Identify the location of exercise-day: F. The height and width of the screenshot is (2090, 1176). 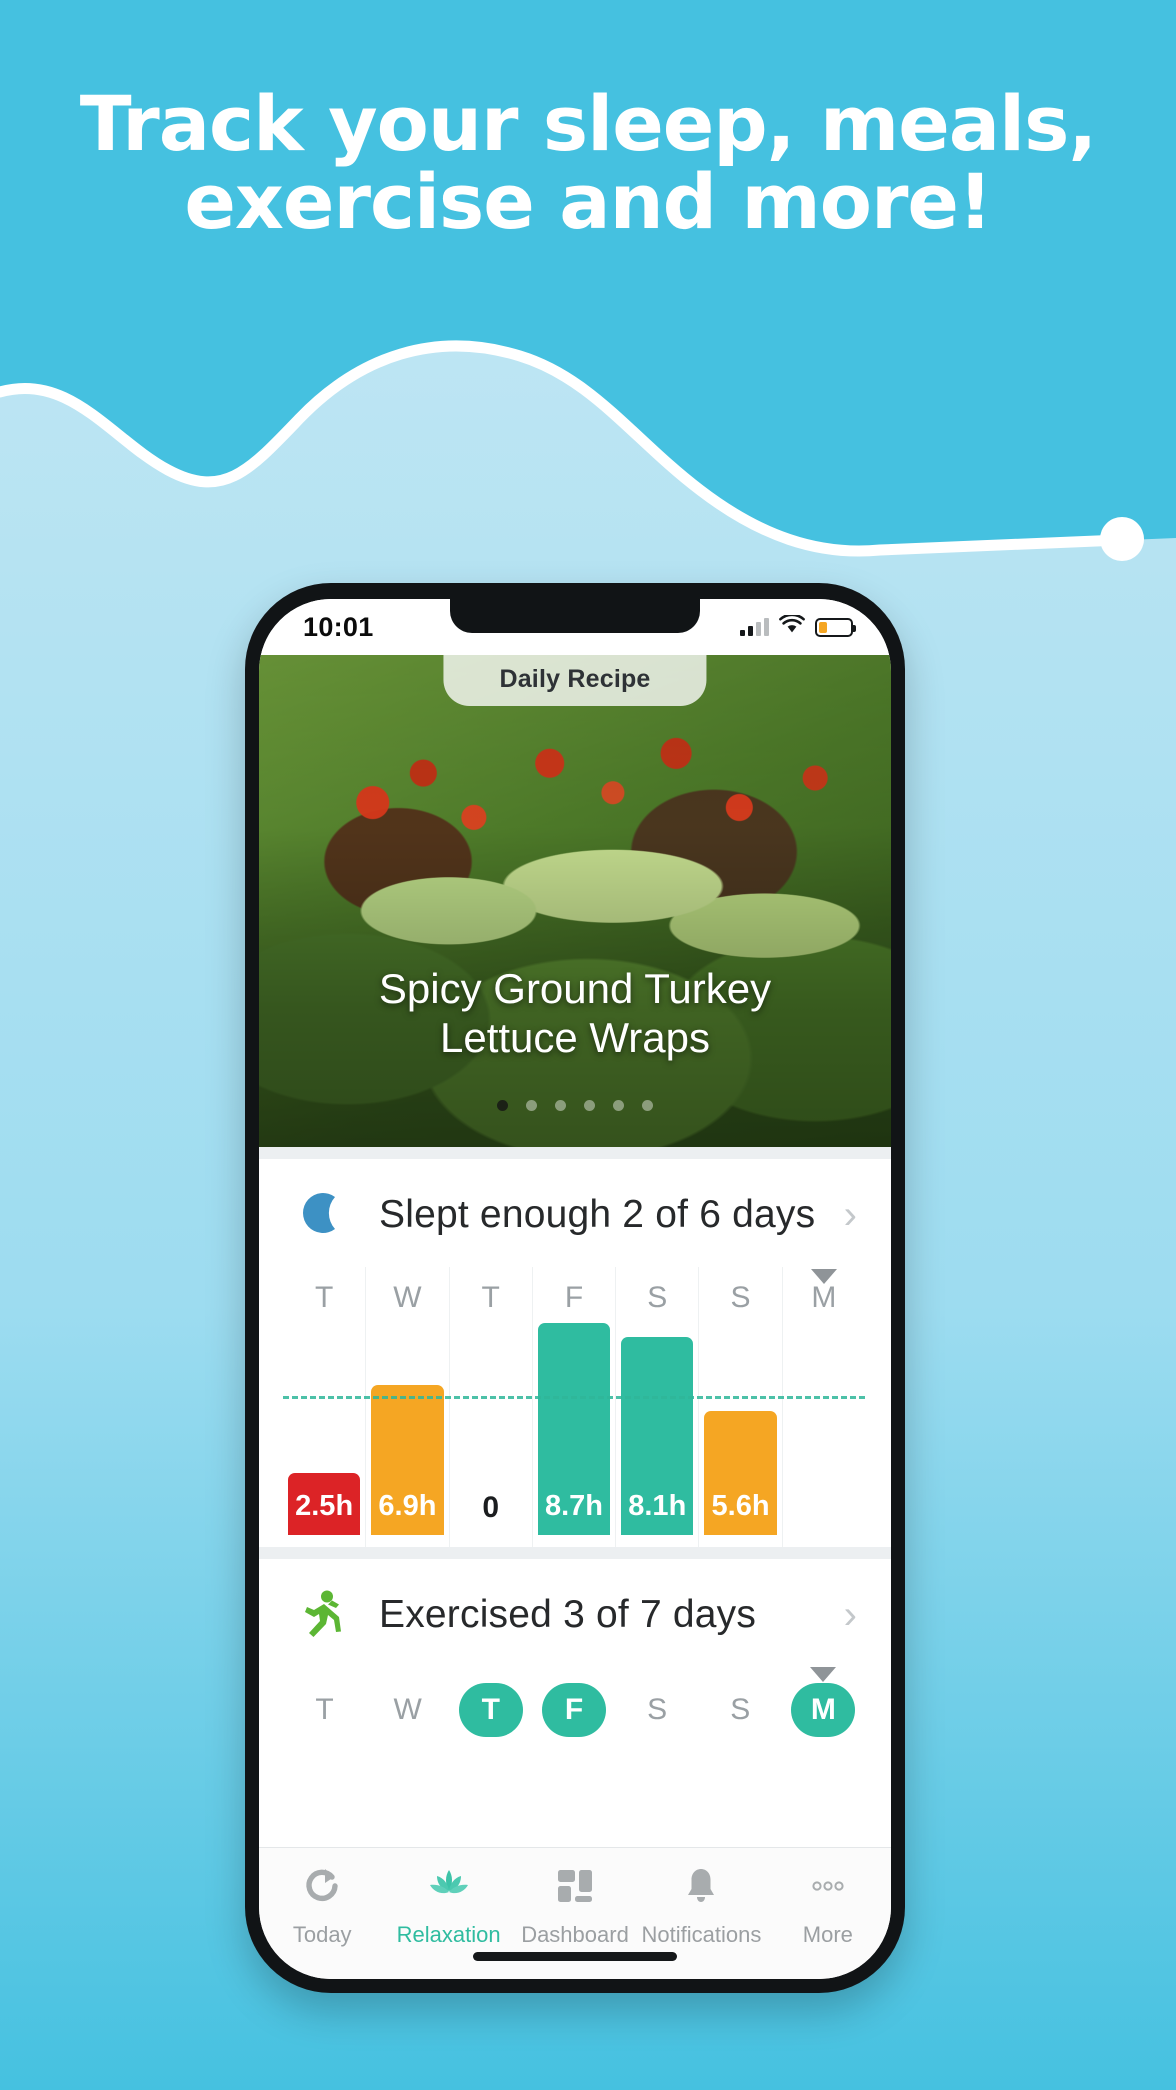
(573, 1710).